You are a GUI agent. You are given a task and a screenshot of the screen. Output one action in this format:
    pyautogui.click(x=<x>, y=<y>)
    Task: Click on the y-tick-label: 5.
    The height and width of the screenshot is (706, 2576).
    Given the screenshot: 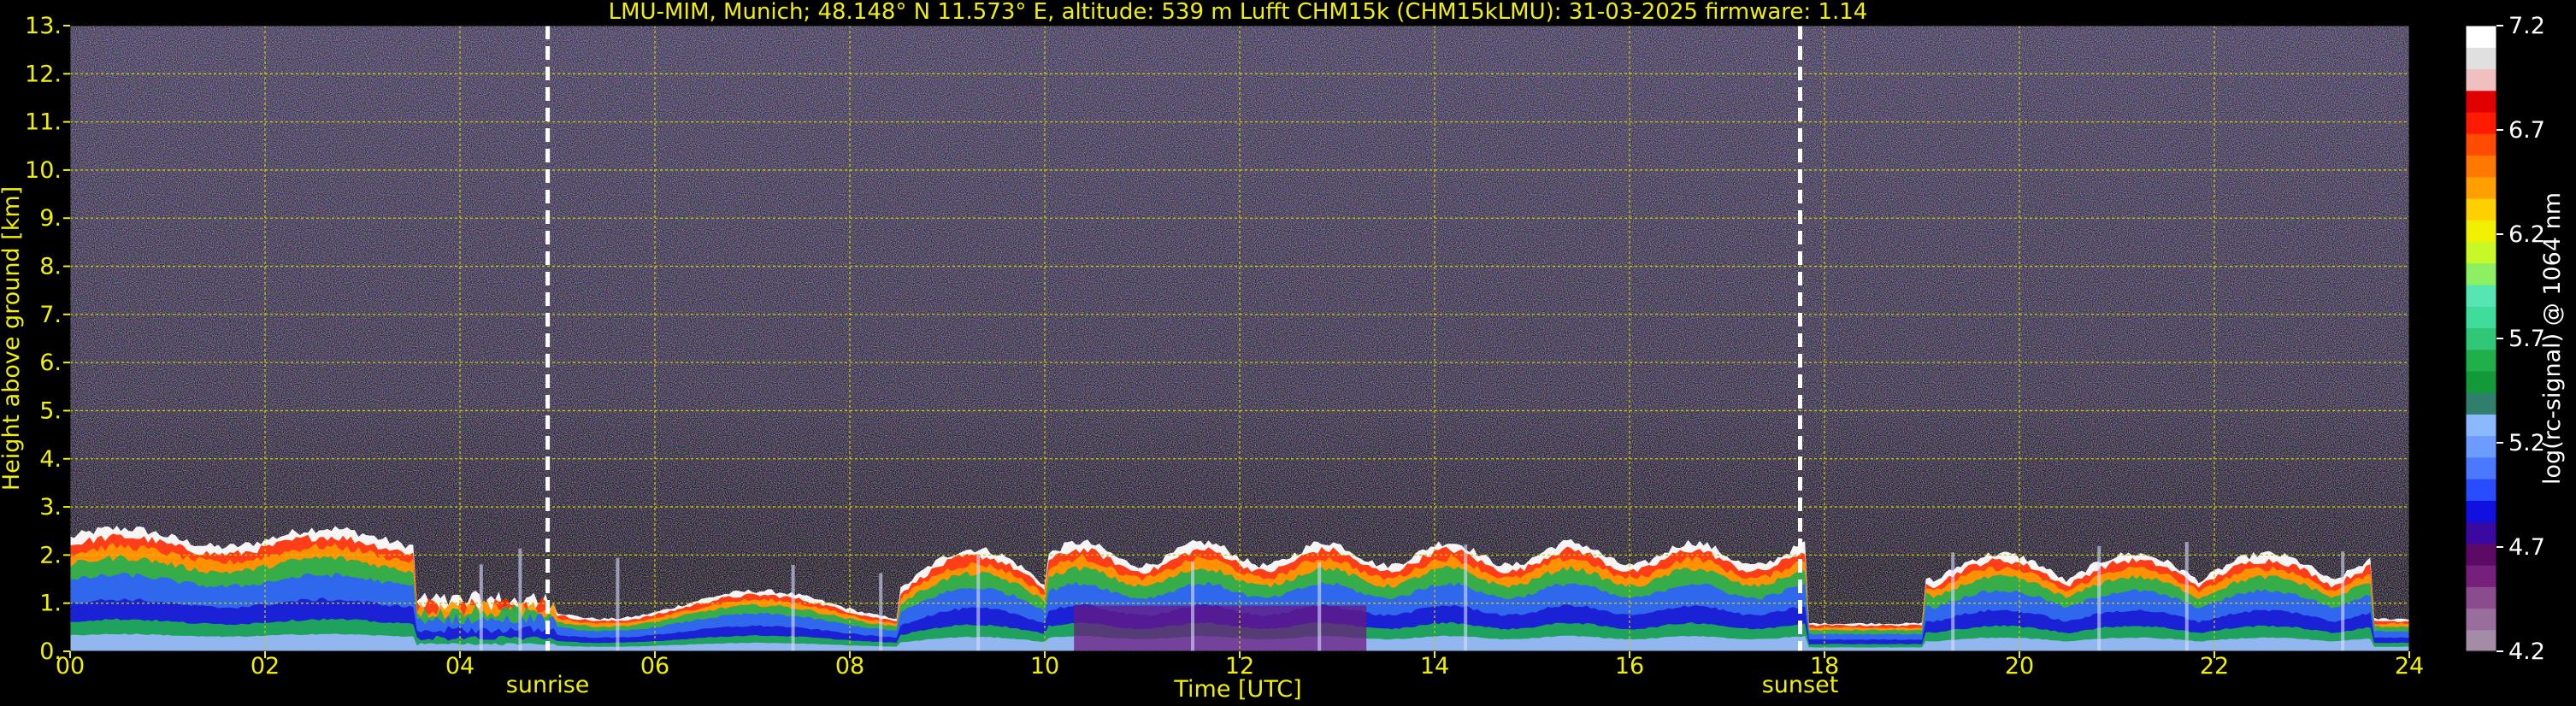 What is the action you would take?
    pyautogui.click(x=51, y=410)
    